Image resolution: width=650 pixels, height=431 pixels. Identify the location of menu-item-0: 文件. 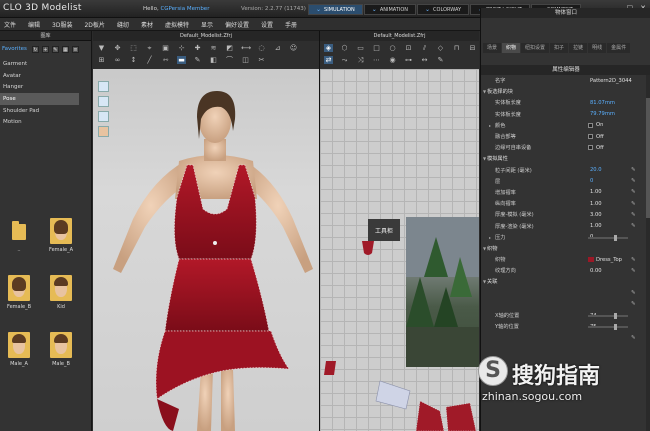
(10, 24).